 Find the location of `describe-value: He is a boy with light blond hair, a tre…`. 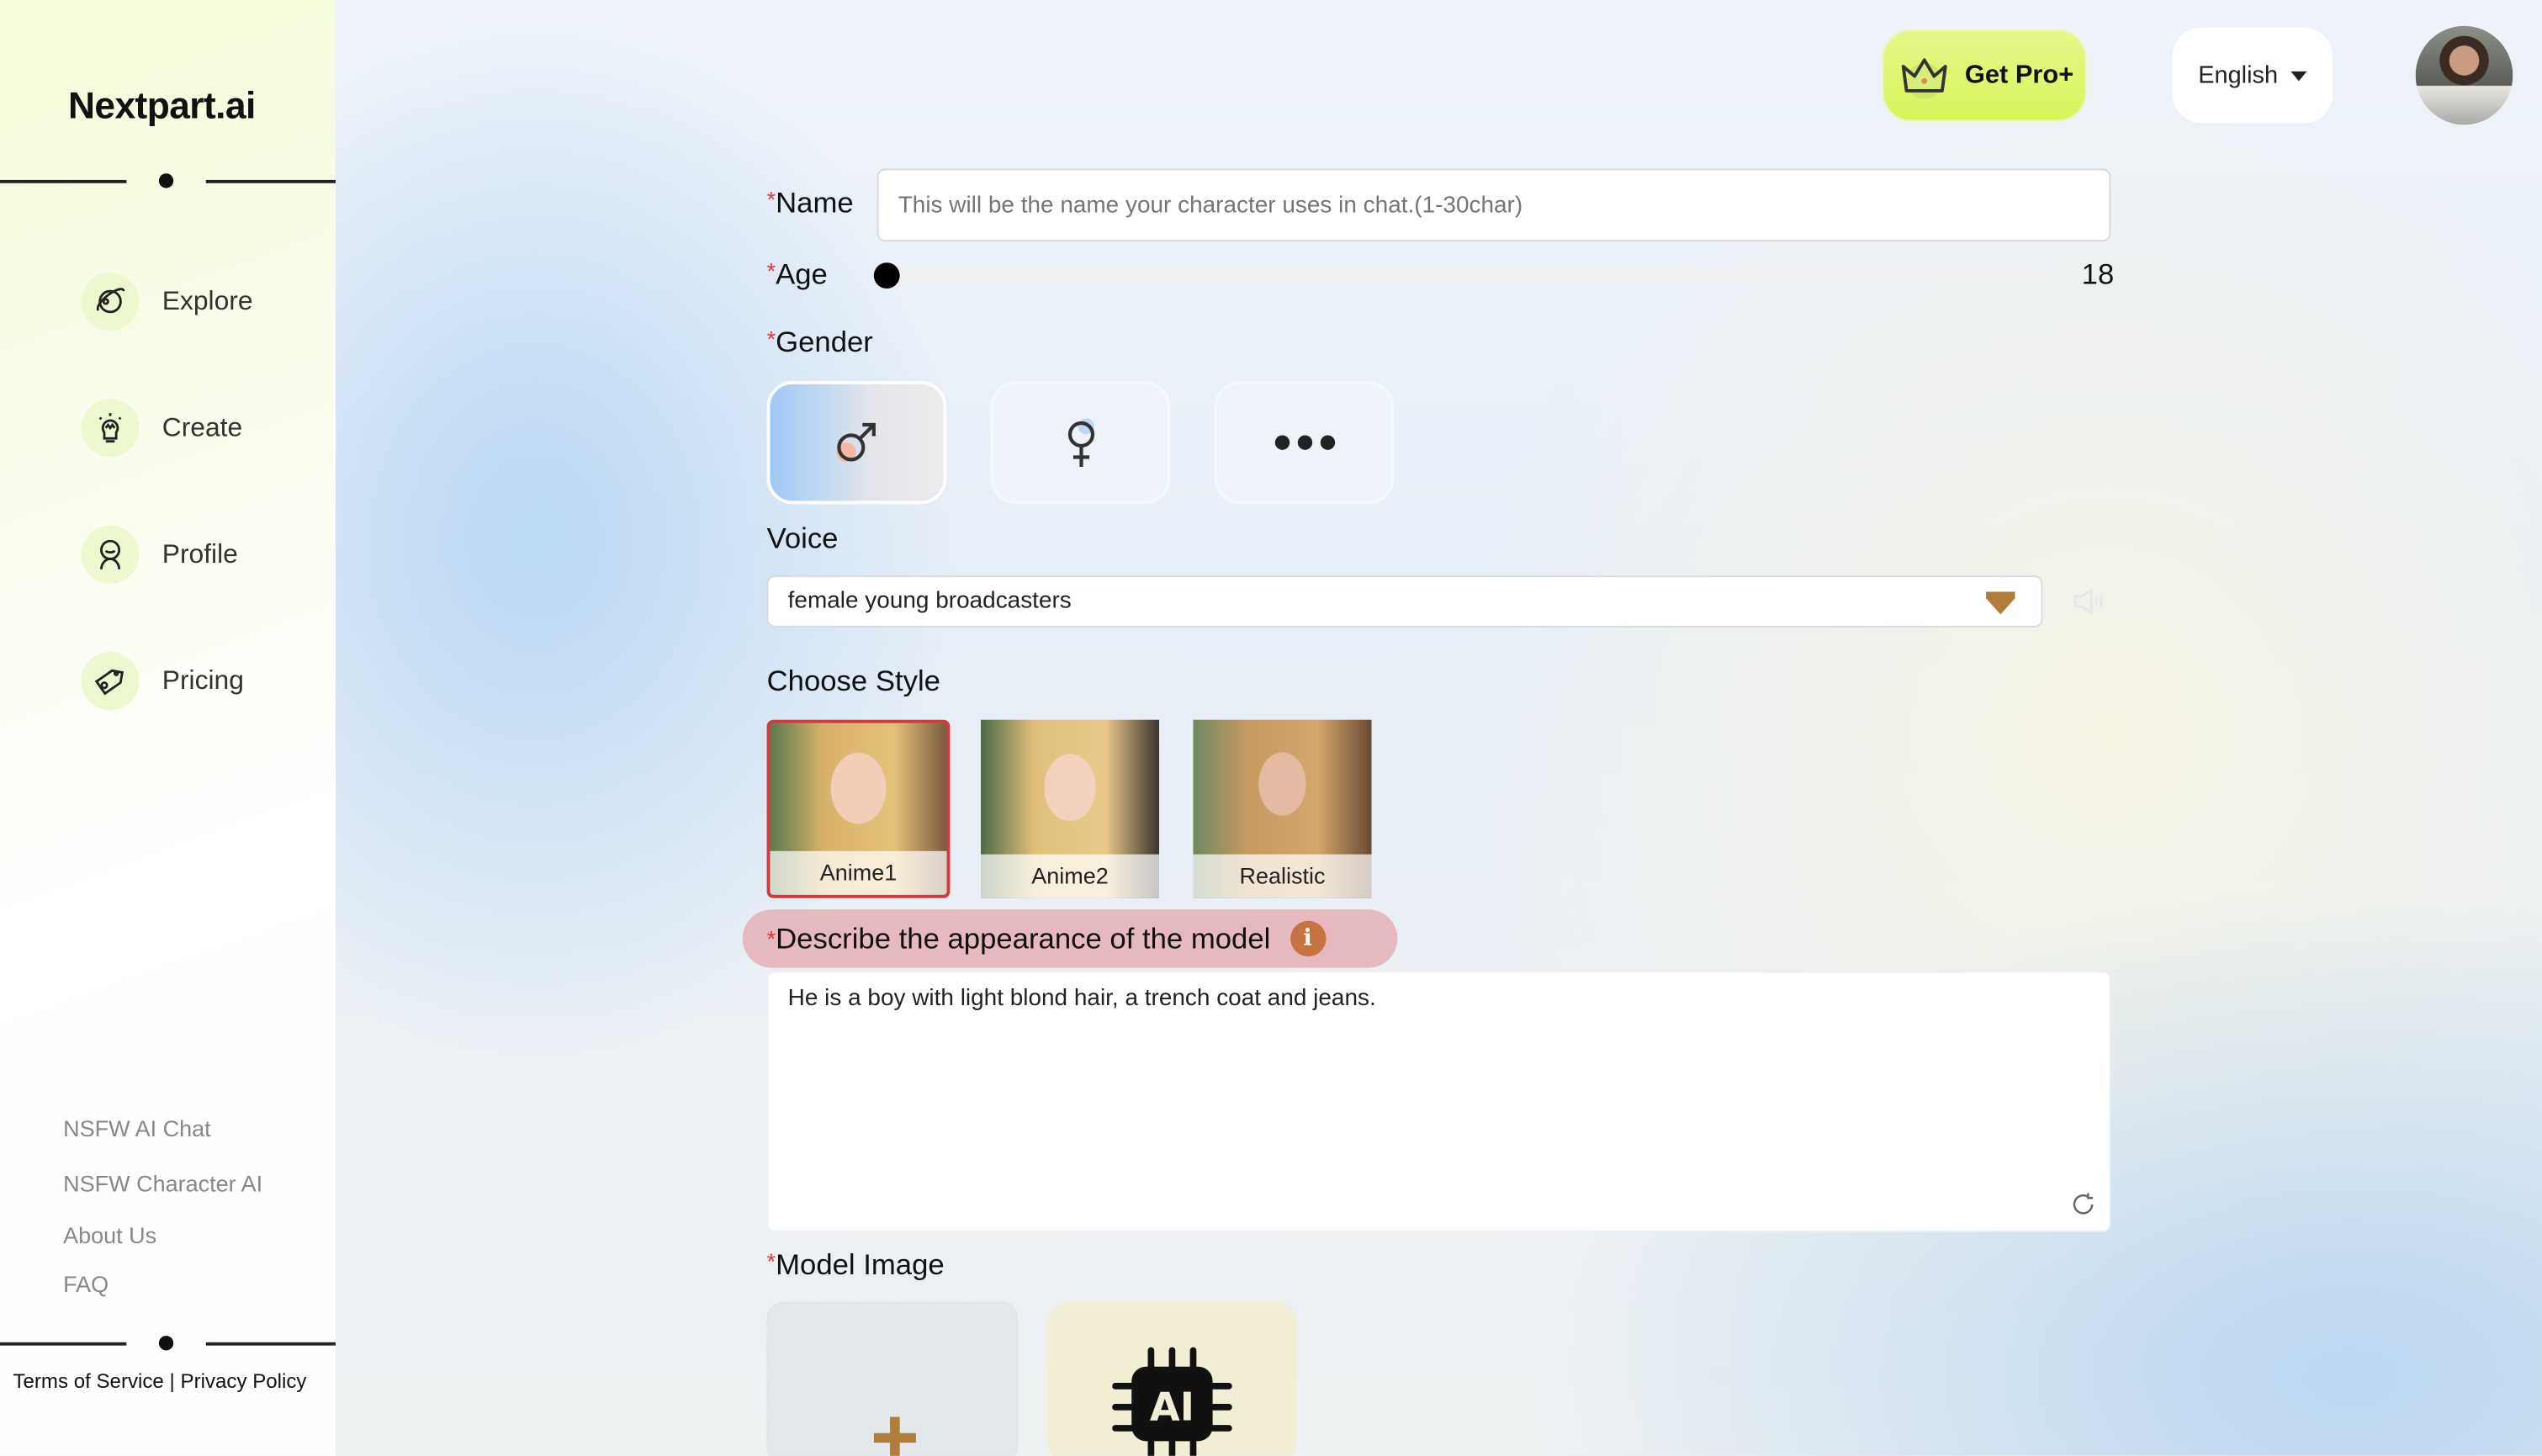

describe-value: He is a boy with light blond hair, a tre… is located at coordinates (1081, 998).